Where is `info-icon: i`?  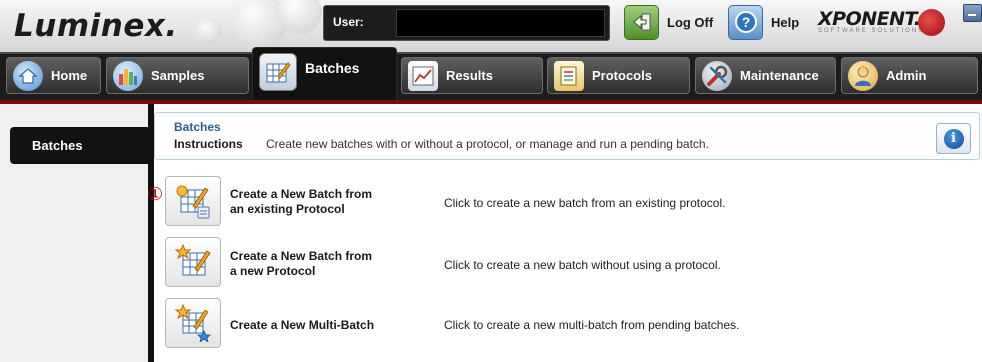 info-icon: i is located at coordinates (953, 138).